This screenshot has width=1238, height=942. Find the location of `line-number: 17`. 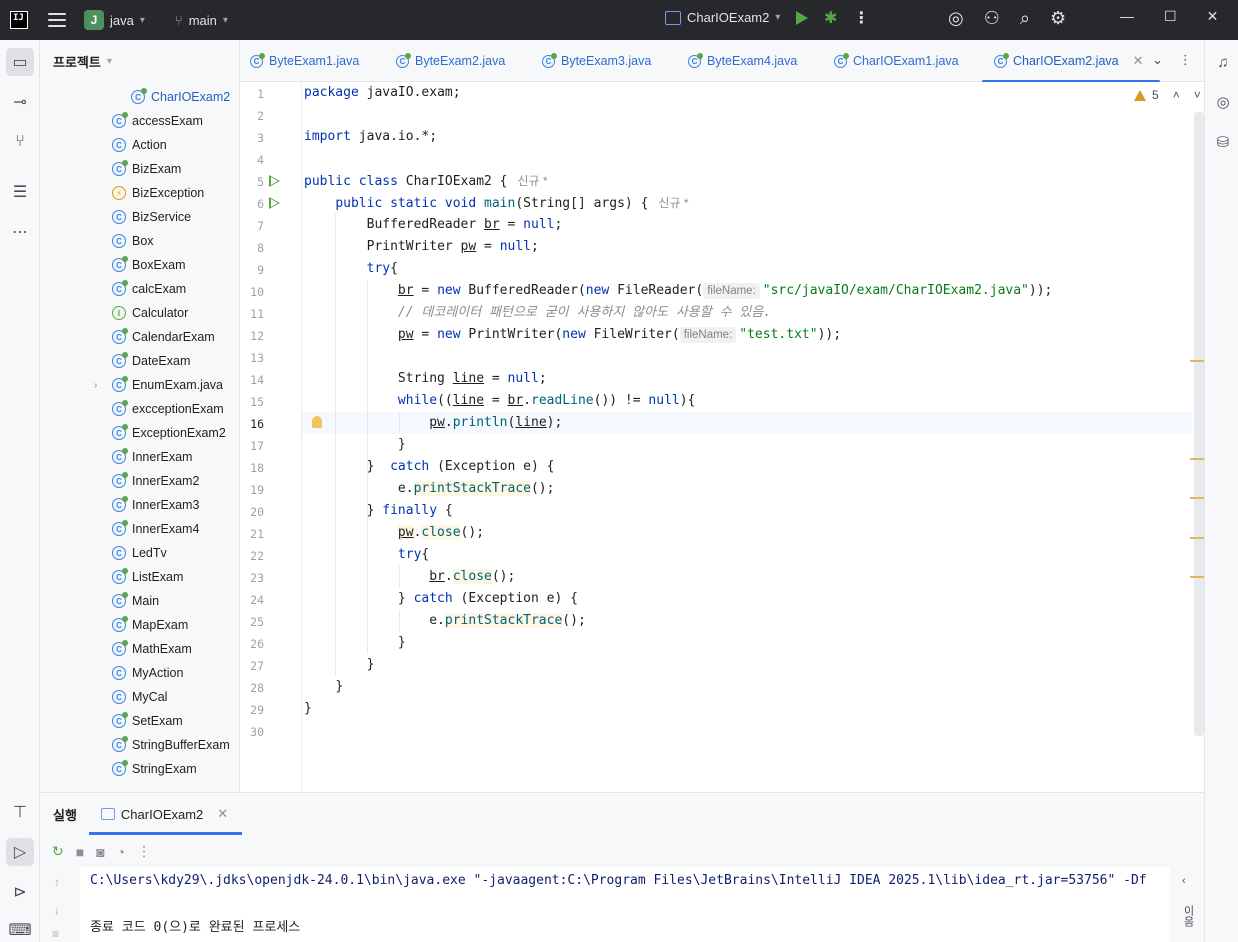

line-number: 17 is located at coordinates (252, 446).